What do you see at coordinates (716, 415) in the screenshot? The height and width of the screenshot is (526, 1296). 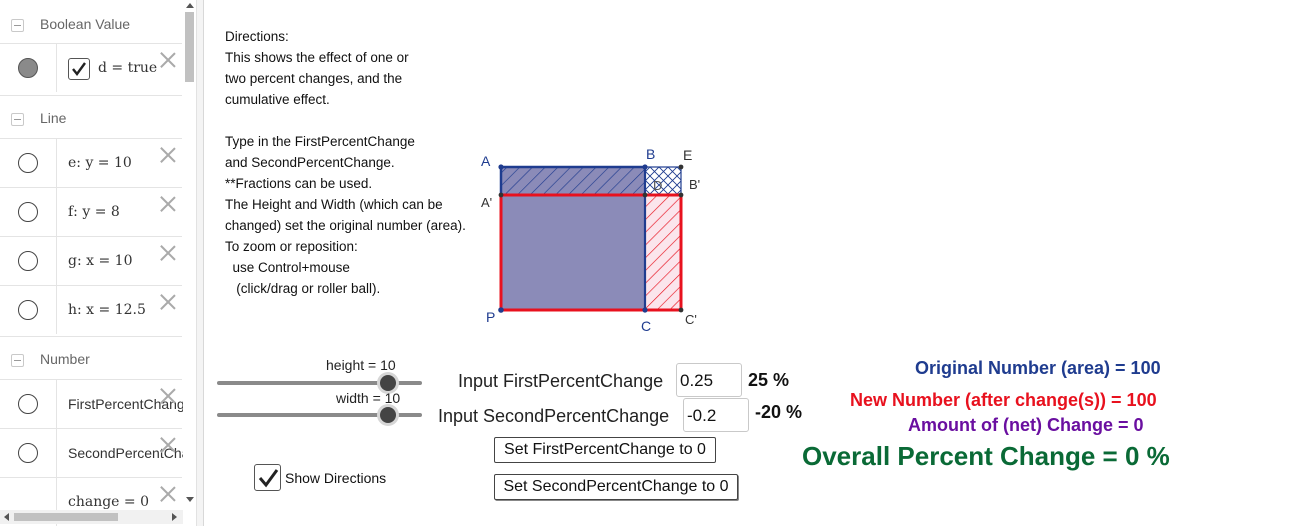 I see `second-percent-change-input: -0.2` at bounding box center [716, 415].